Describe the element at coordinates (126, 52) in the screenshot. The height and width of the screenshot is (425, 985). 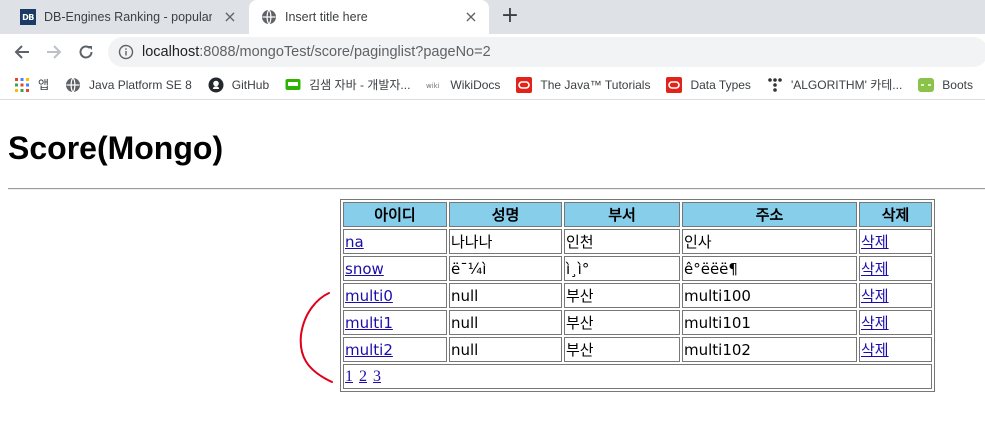
I see `info-icon` at that location.